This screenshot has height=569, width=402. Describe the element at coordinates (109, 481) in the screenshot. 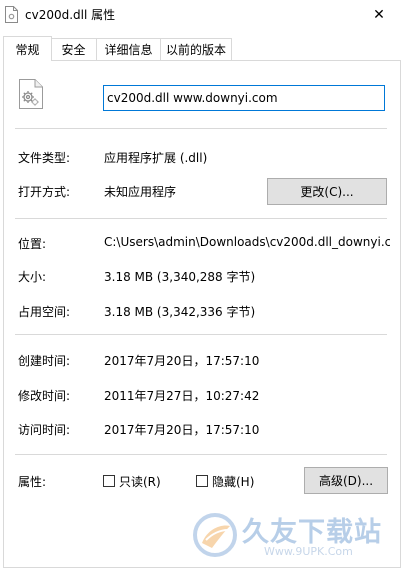

I see `readonly-checkbox-box` at that location.